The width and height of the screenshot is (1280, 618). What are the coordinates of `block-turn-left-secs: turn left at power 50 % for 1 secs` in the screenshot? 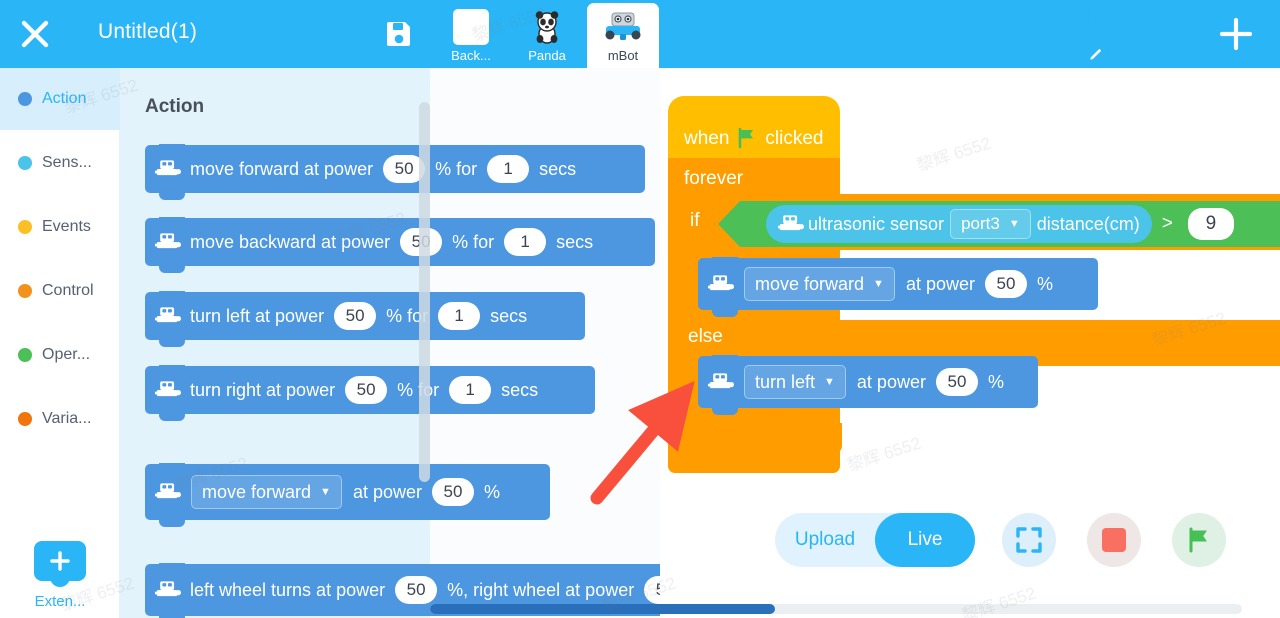 It's located at (365, 319).